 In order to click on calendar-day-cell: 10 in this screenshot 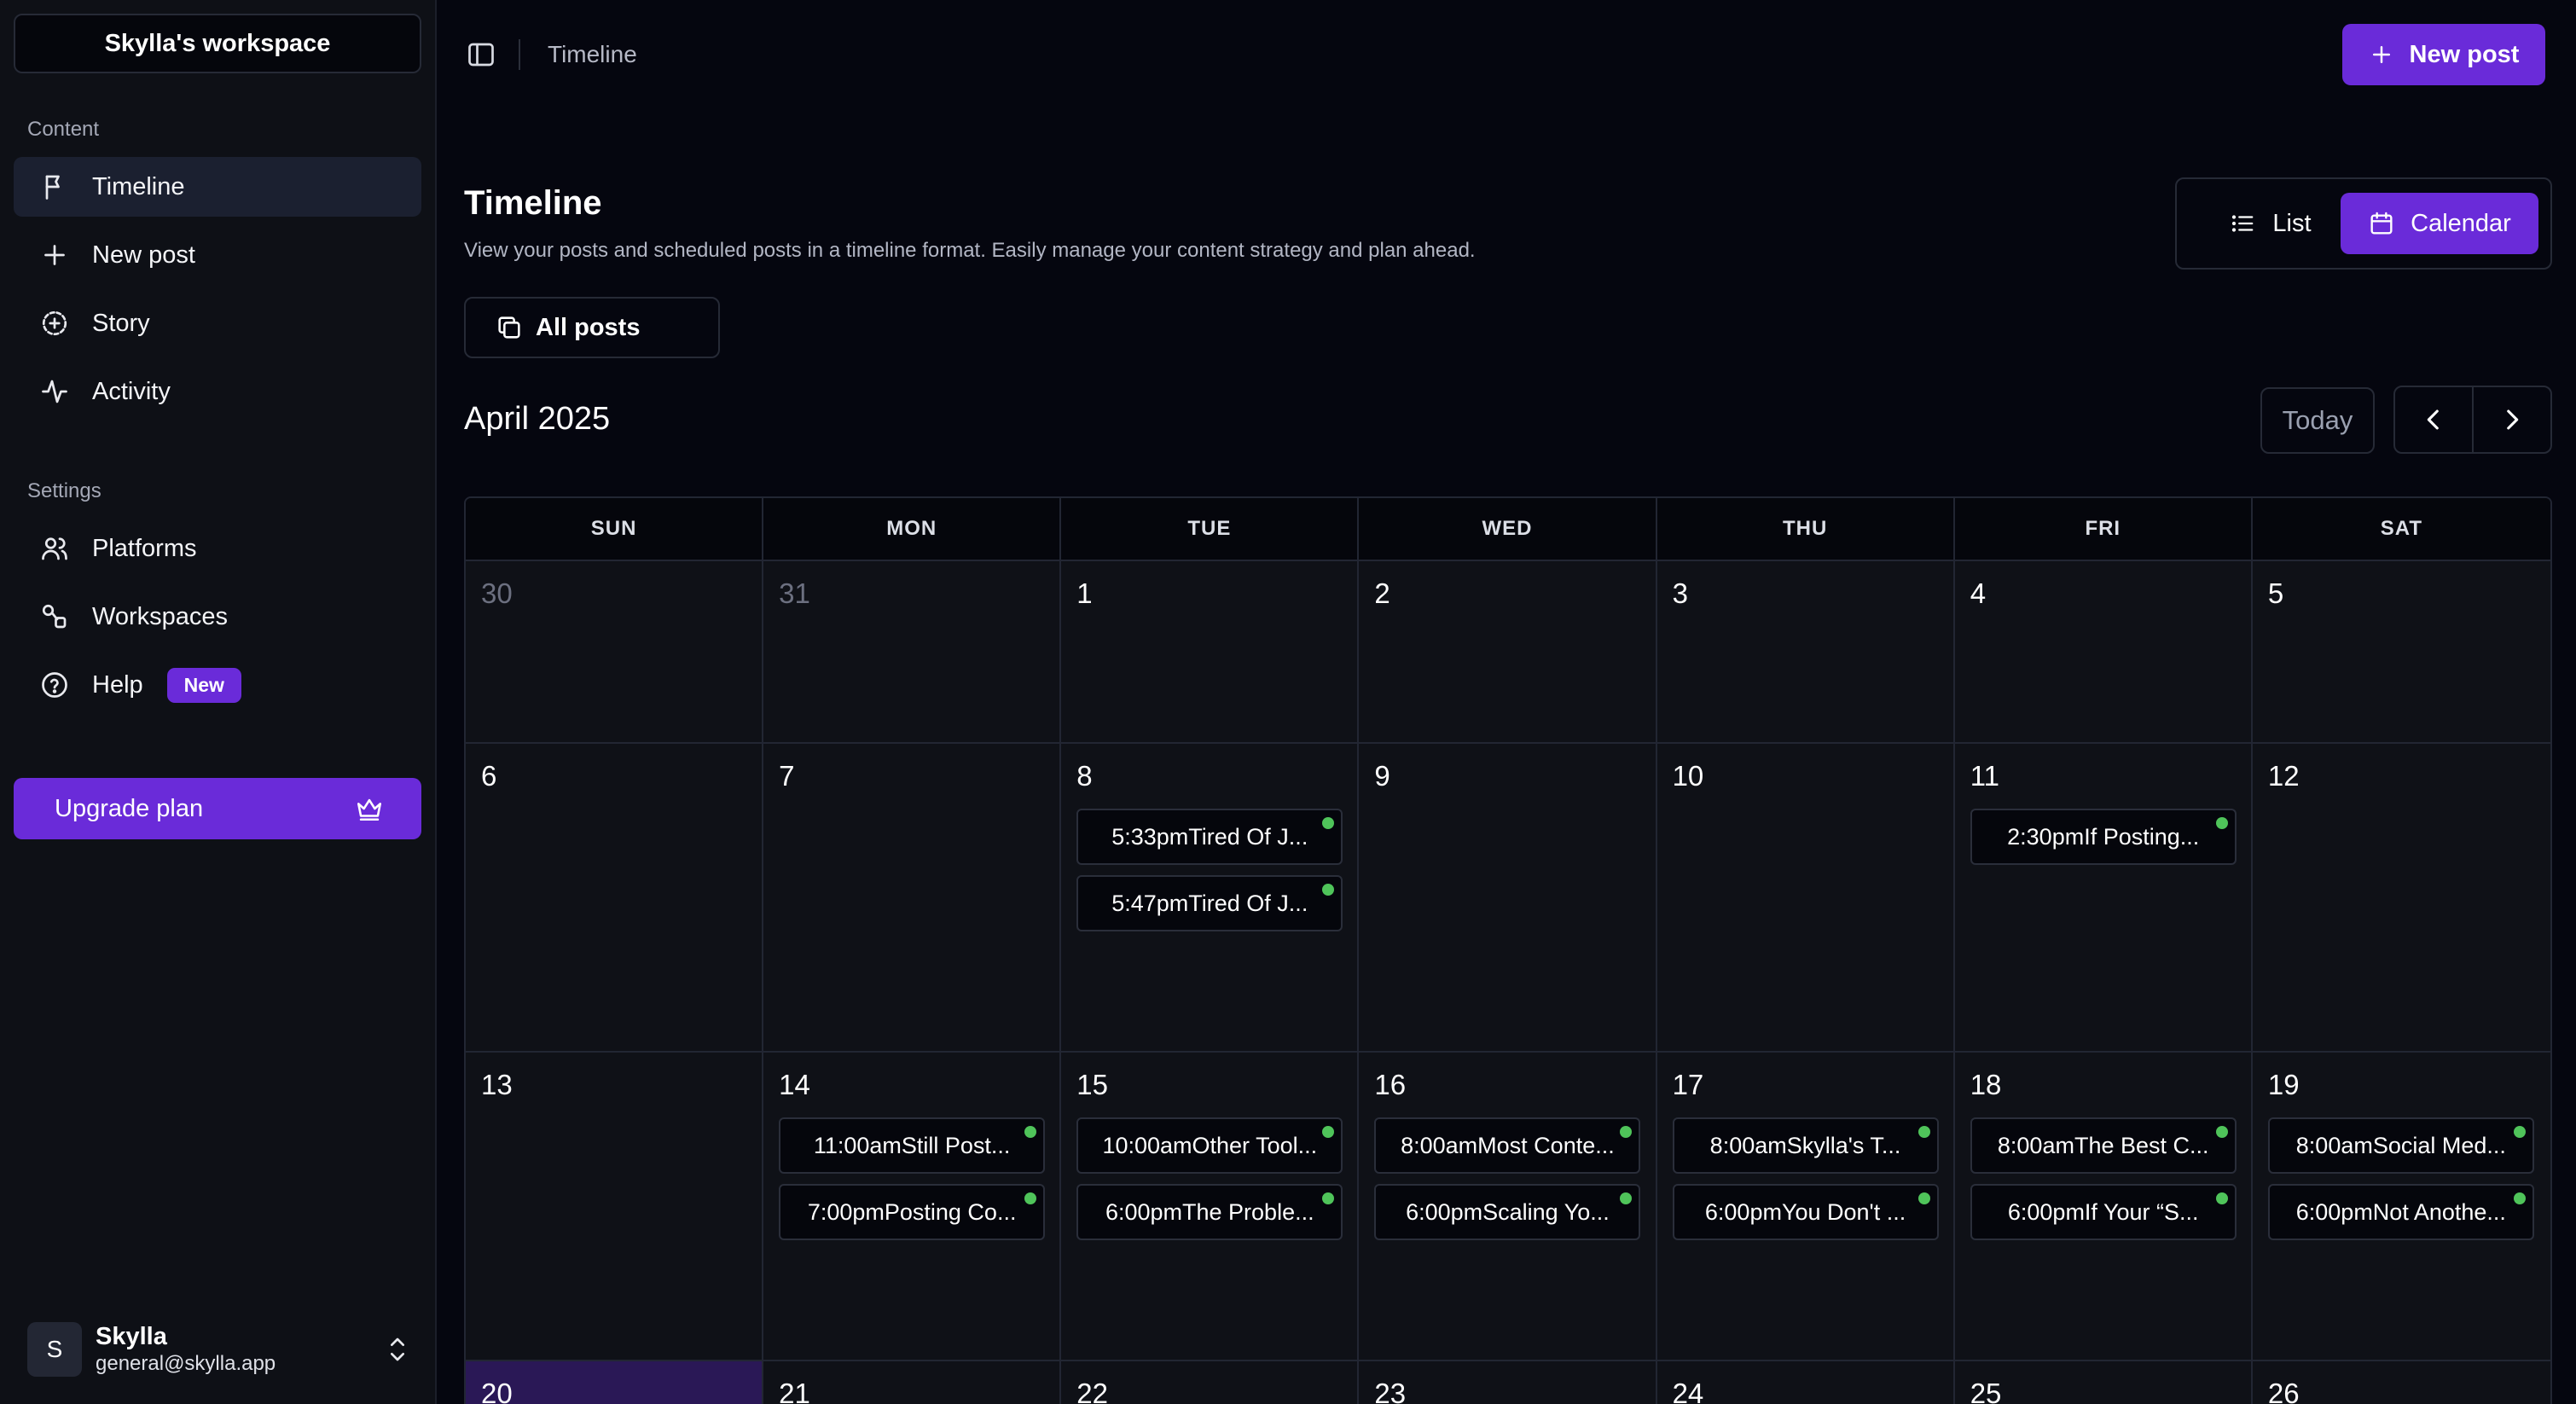, I will do `click(1805, 899)`.